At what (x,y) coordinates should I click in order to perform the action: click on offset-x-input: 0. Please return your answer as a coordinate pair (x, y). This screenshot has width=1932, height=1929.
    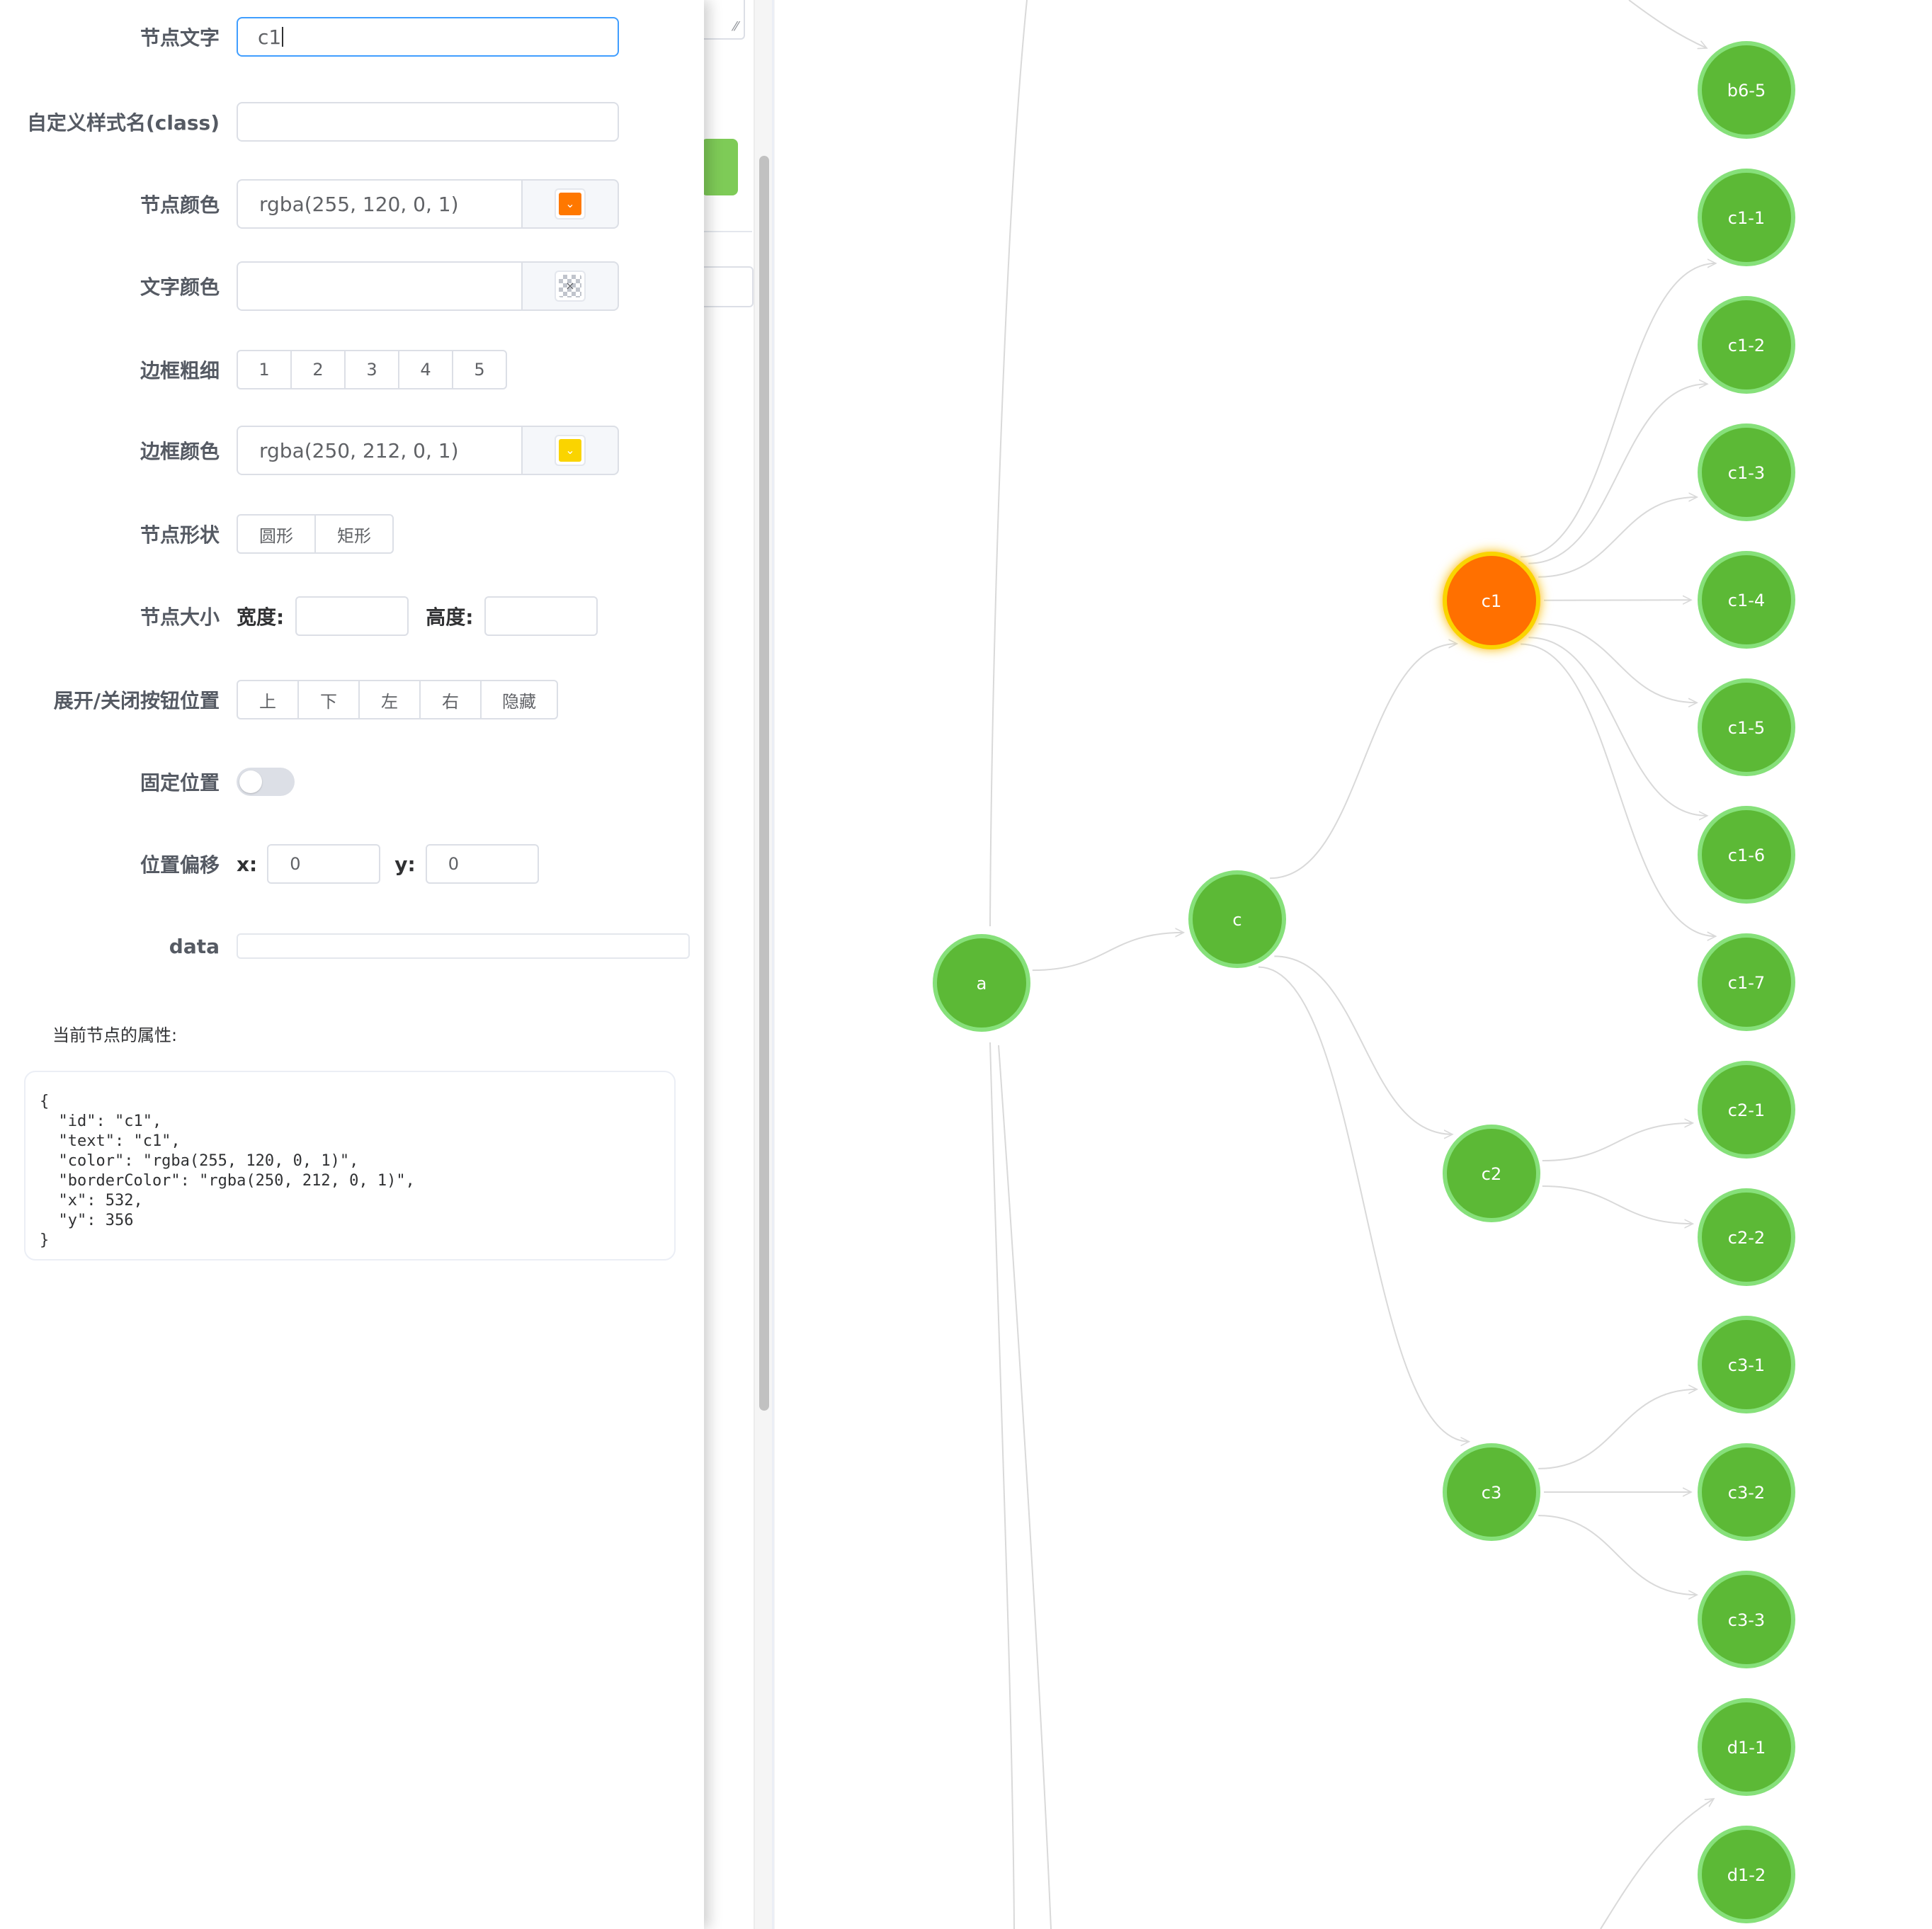
    Looking at the image, I should click on (324, 864).